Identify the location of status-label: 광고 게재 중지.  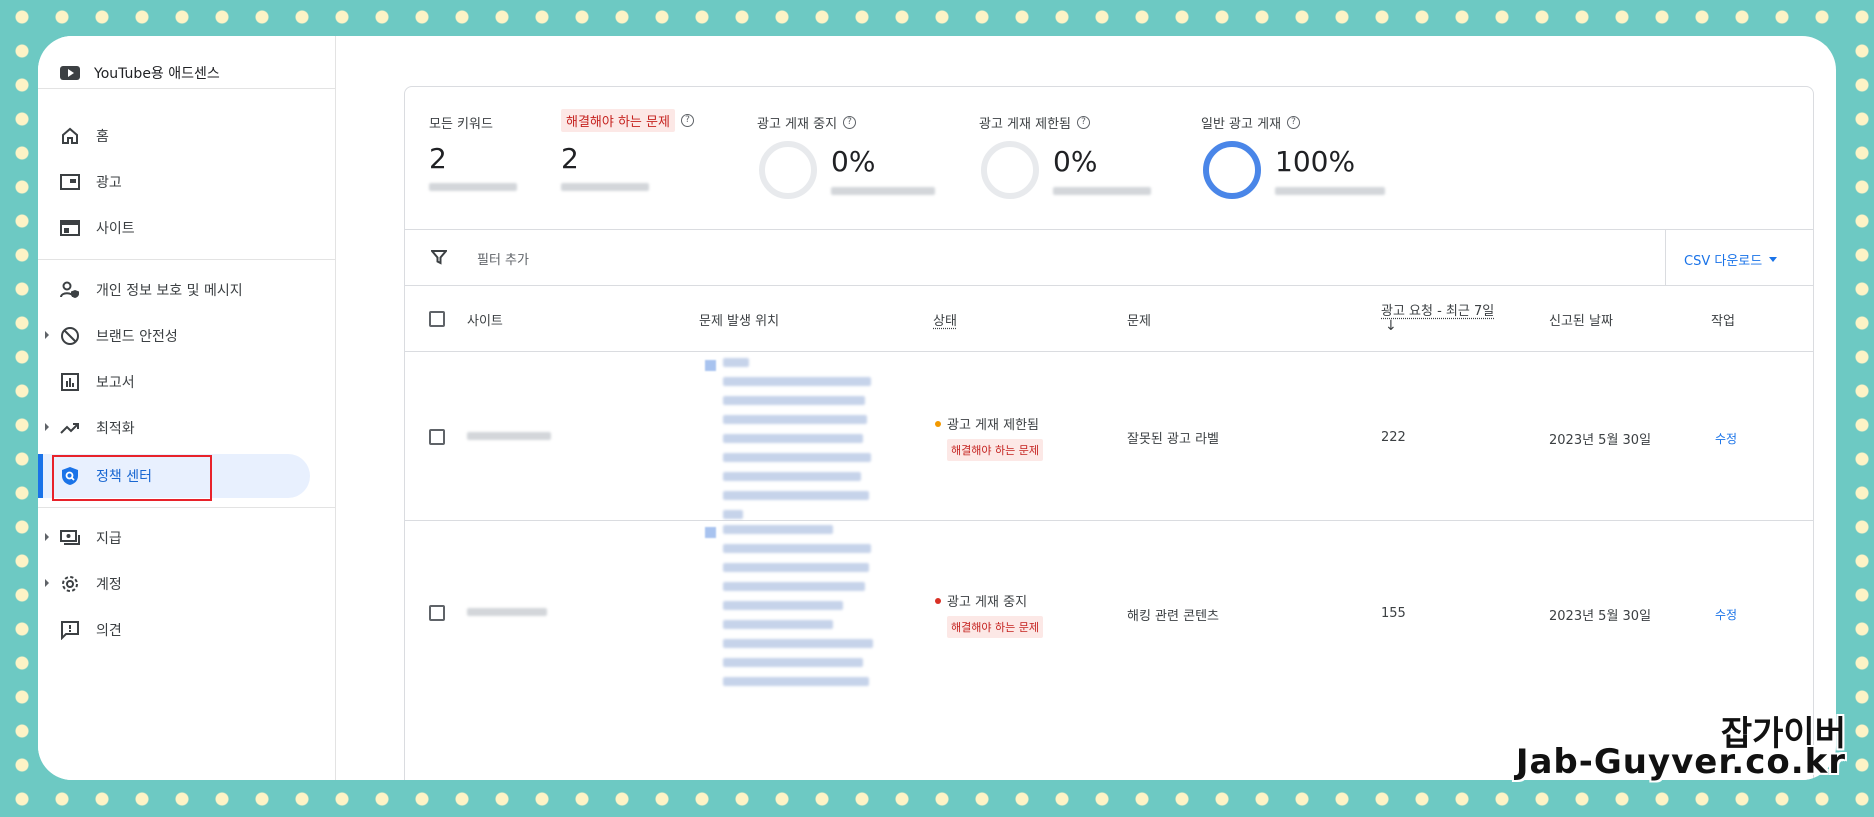
(987, 602).